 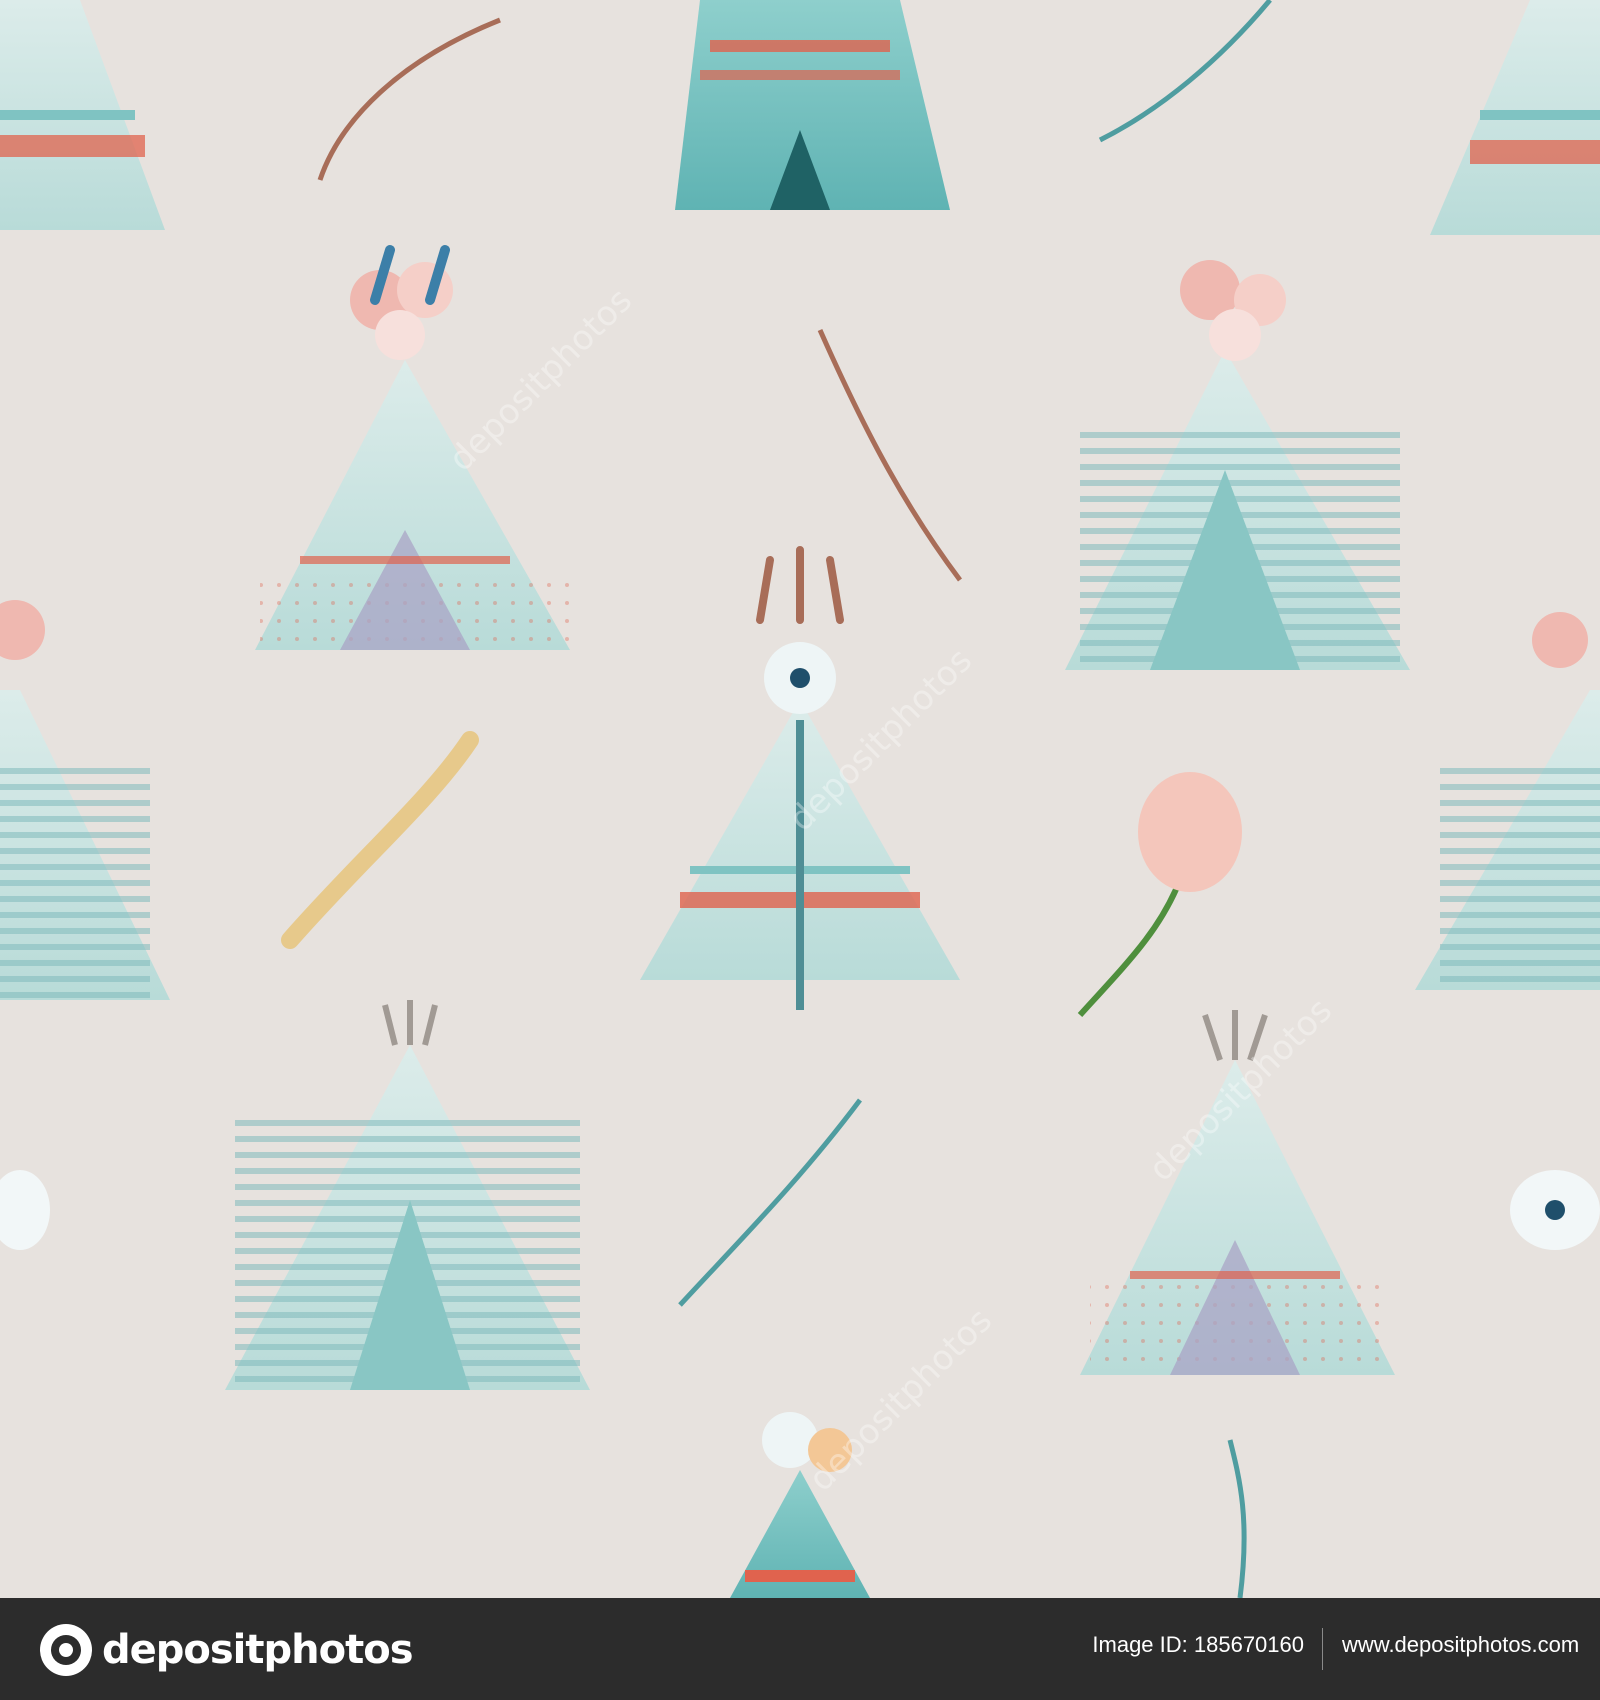 What do you see at coordinates (800, 778) in the screenshot?
I see `teepee-center` at bounding box center [800, 778].